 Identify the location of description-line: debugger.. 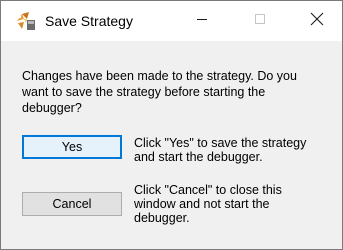
(162, 218).